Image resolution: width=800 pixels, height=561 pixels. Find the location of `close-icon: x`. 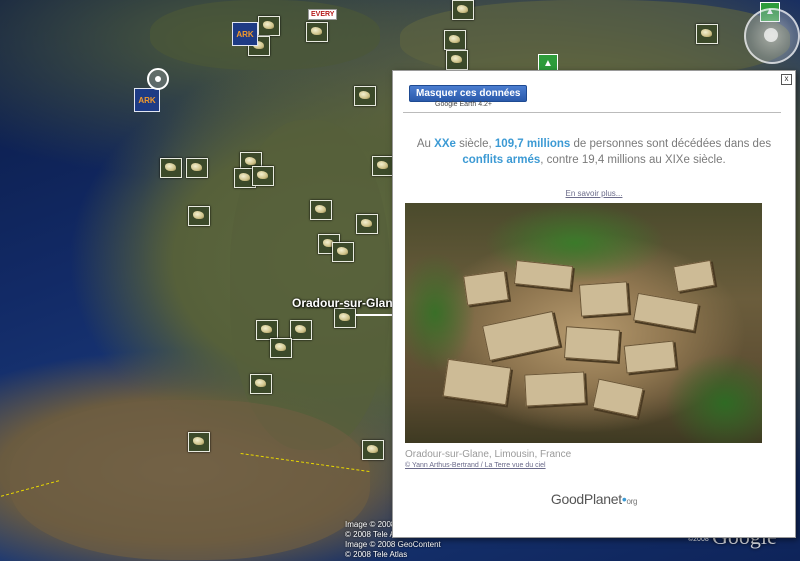

close-icon: x is located at coordinates (786, 79).